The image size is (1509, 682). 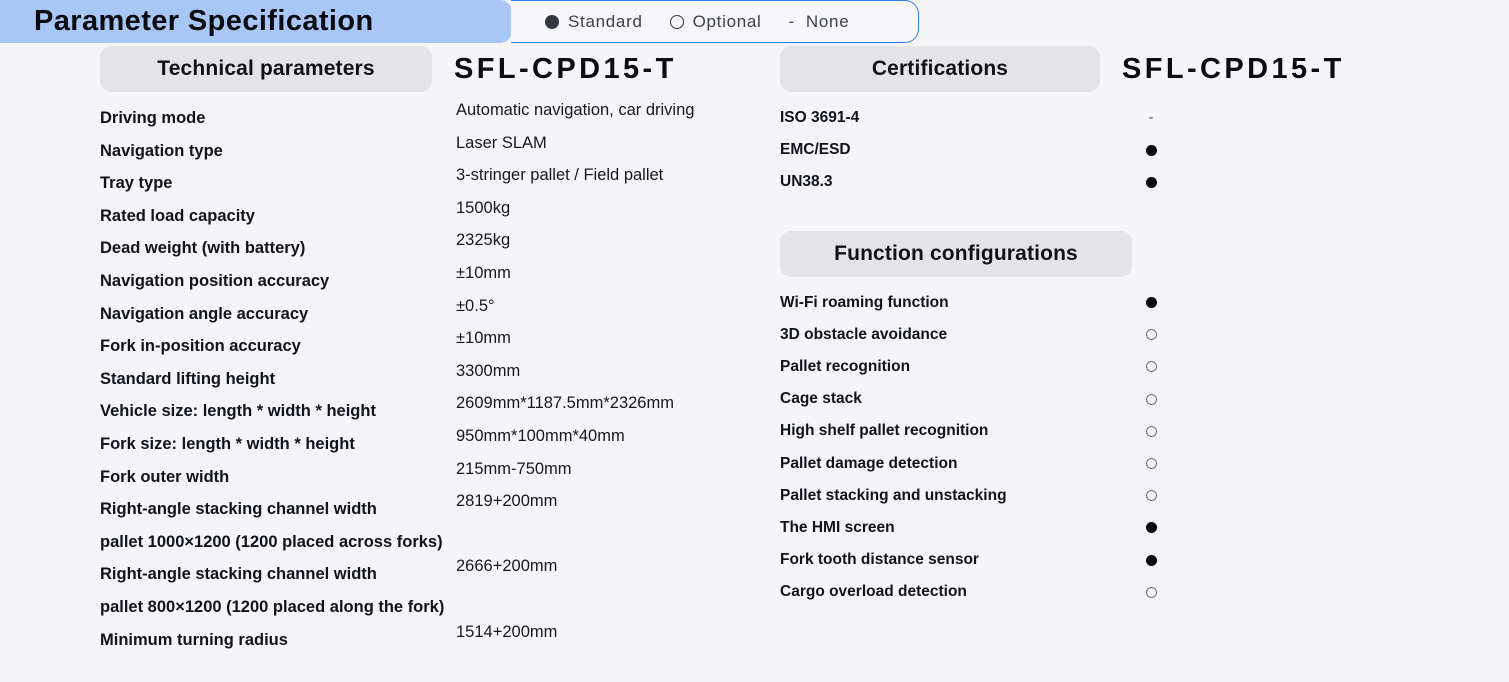 I want to click on marker-label: The HMI screen, so click(x=837, y=527).